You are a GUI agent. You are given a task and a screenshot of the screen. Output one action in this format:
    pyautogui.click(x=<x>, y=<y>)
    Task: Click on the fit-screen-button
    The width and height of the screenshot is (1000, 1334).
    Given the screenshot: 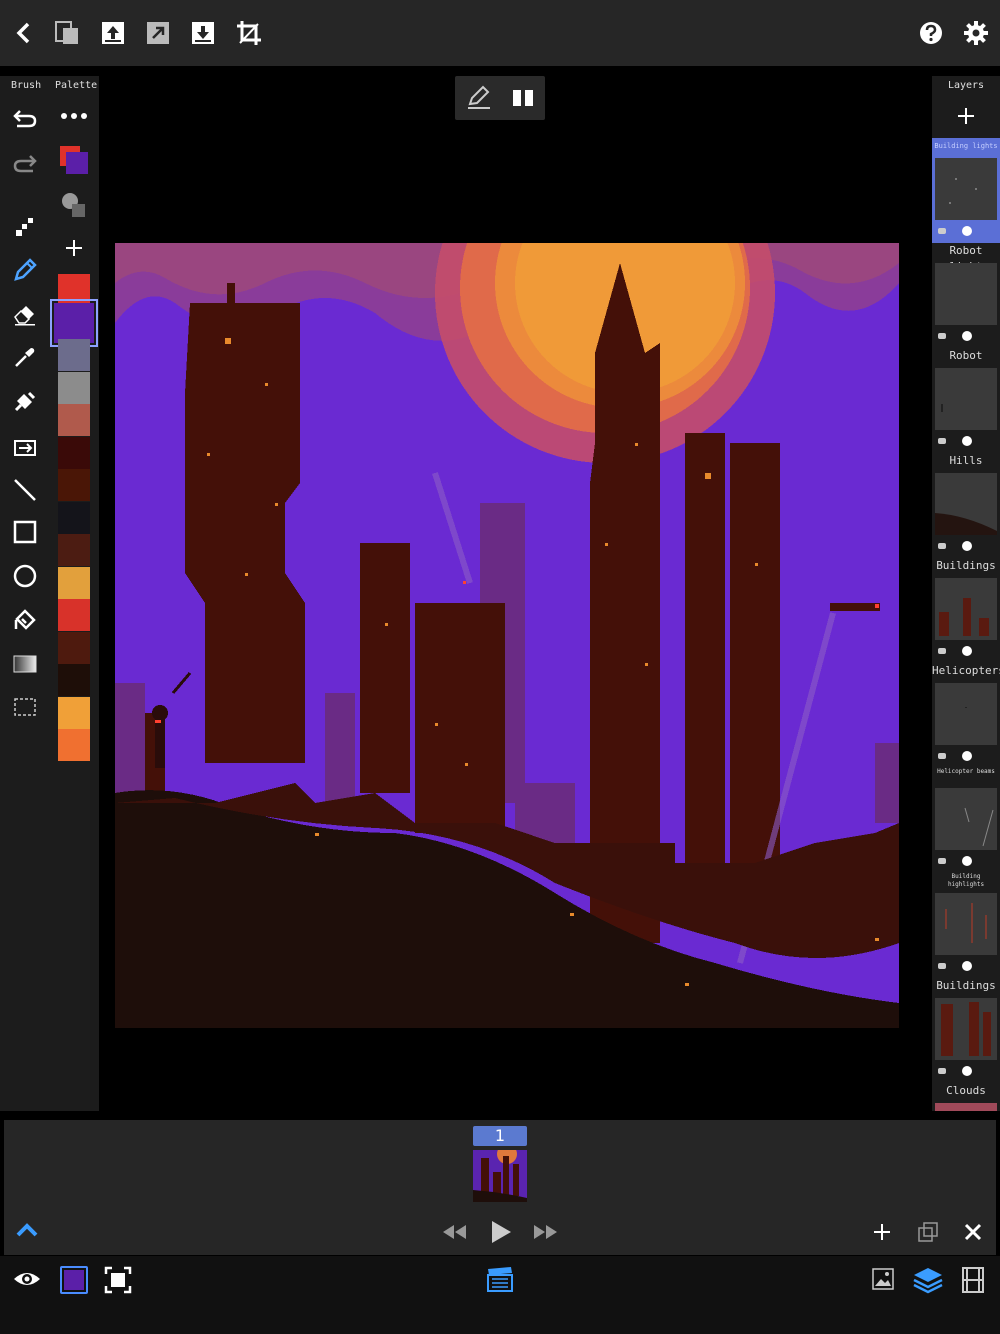 What is the action you would take?
    pyautogui.click(x=118, y=1280)
    